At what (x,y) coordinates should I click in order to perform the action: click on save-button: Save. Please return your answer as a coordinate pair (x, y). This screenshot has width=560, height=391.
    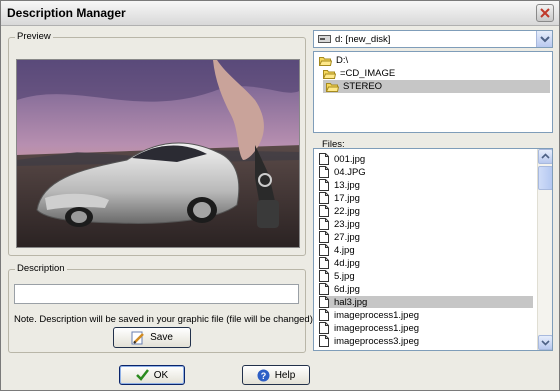
    Looking at the image, I should click on (152, 337).